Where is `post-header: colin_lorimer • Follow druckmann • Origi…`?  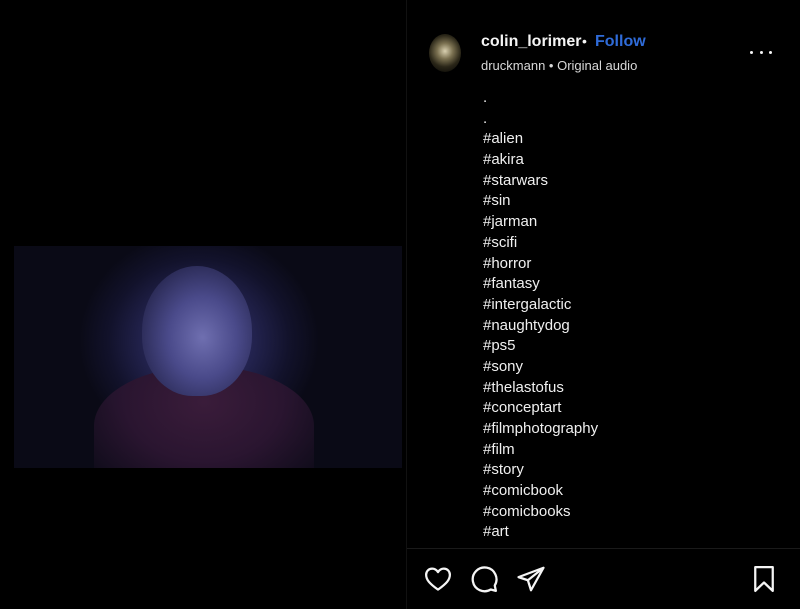 post-header: colin_lorimer • Follow druckmann • Origi… is located at coordinates (603, 46).